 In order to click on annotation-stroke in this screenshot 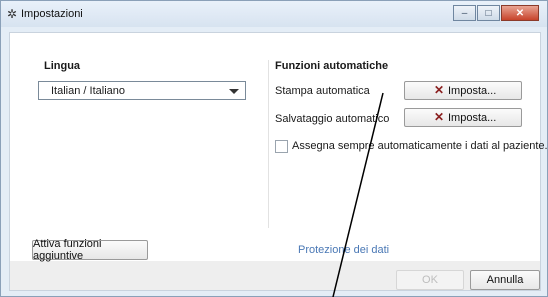, I will do `click(358, 194)`.